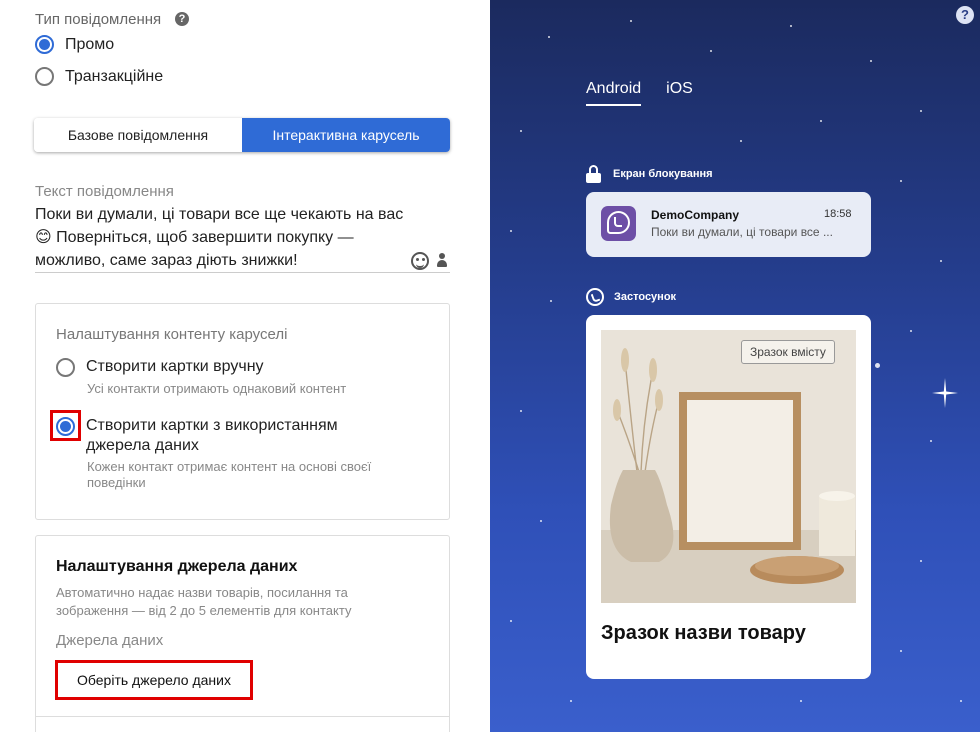  Describe the element at coordinates (420, 261) in the screenshot. I see `emoji-icon` at that location.